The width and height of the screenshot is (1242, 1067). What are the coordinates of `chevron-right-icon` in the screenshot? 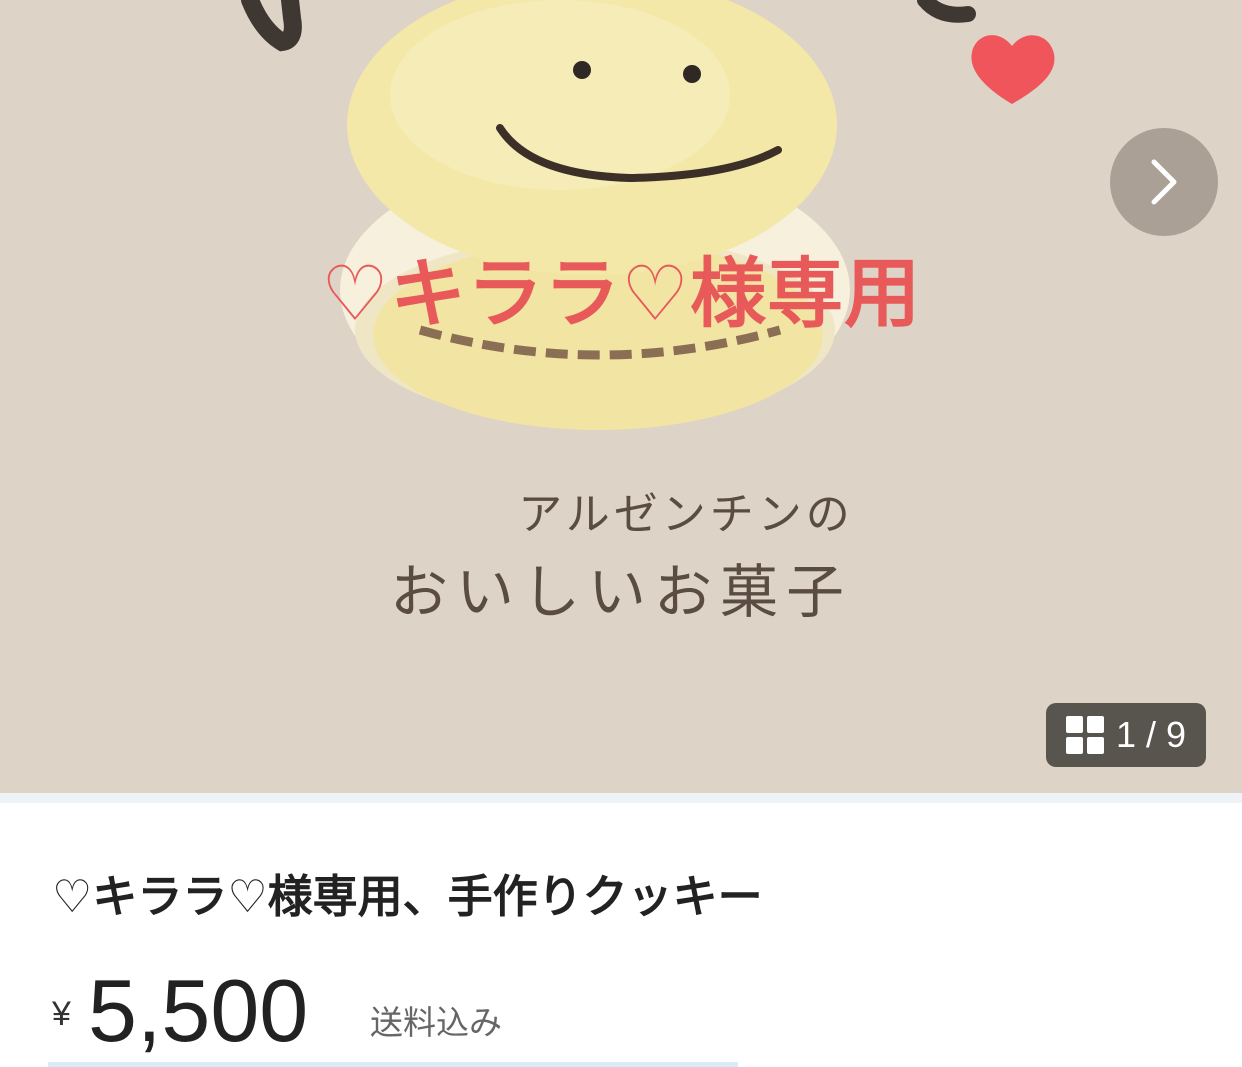 It's located at (1164, 182).